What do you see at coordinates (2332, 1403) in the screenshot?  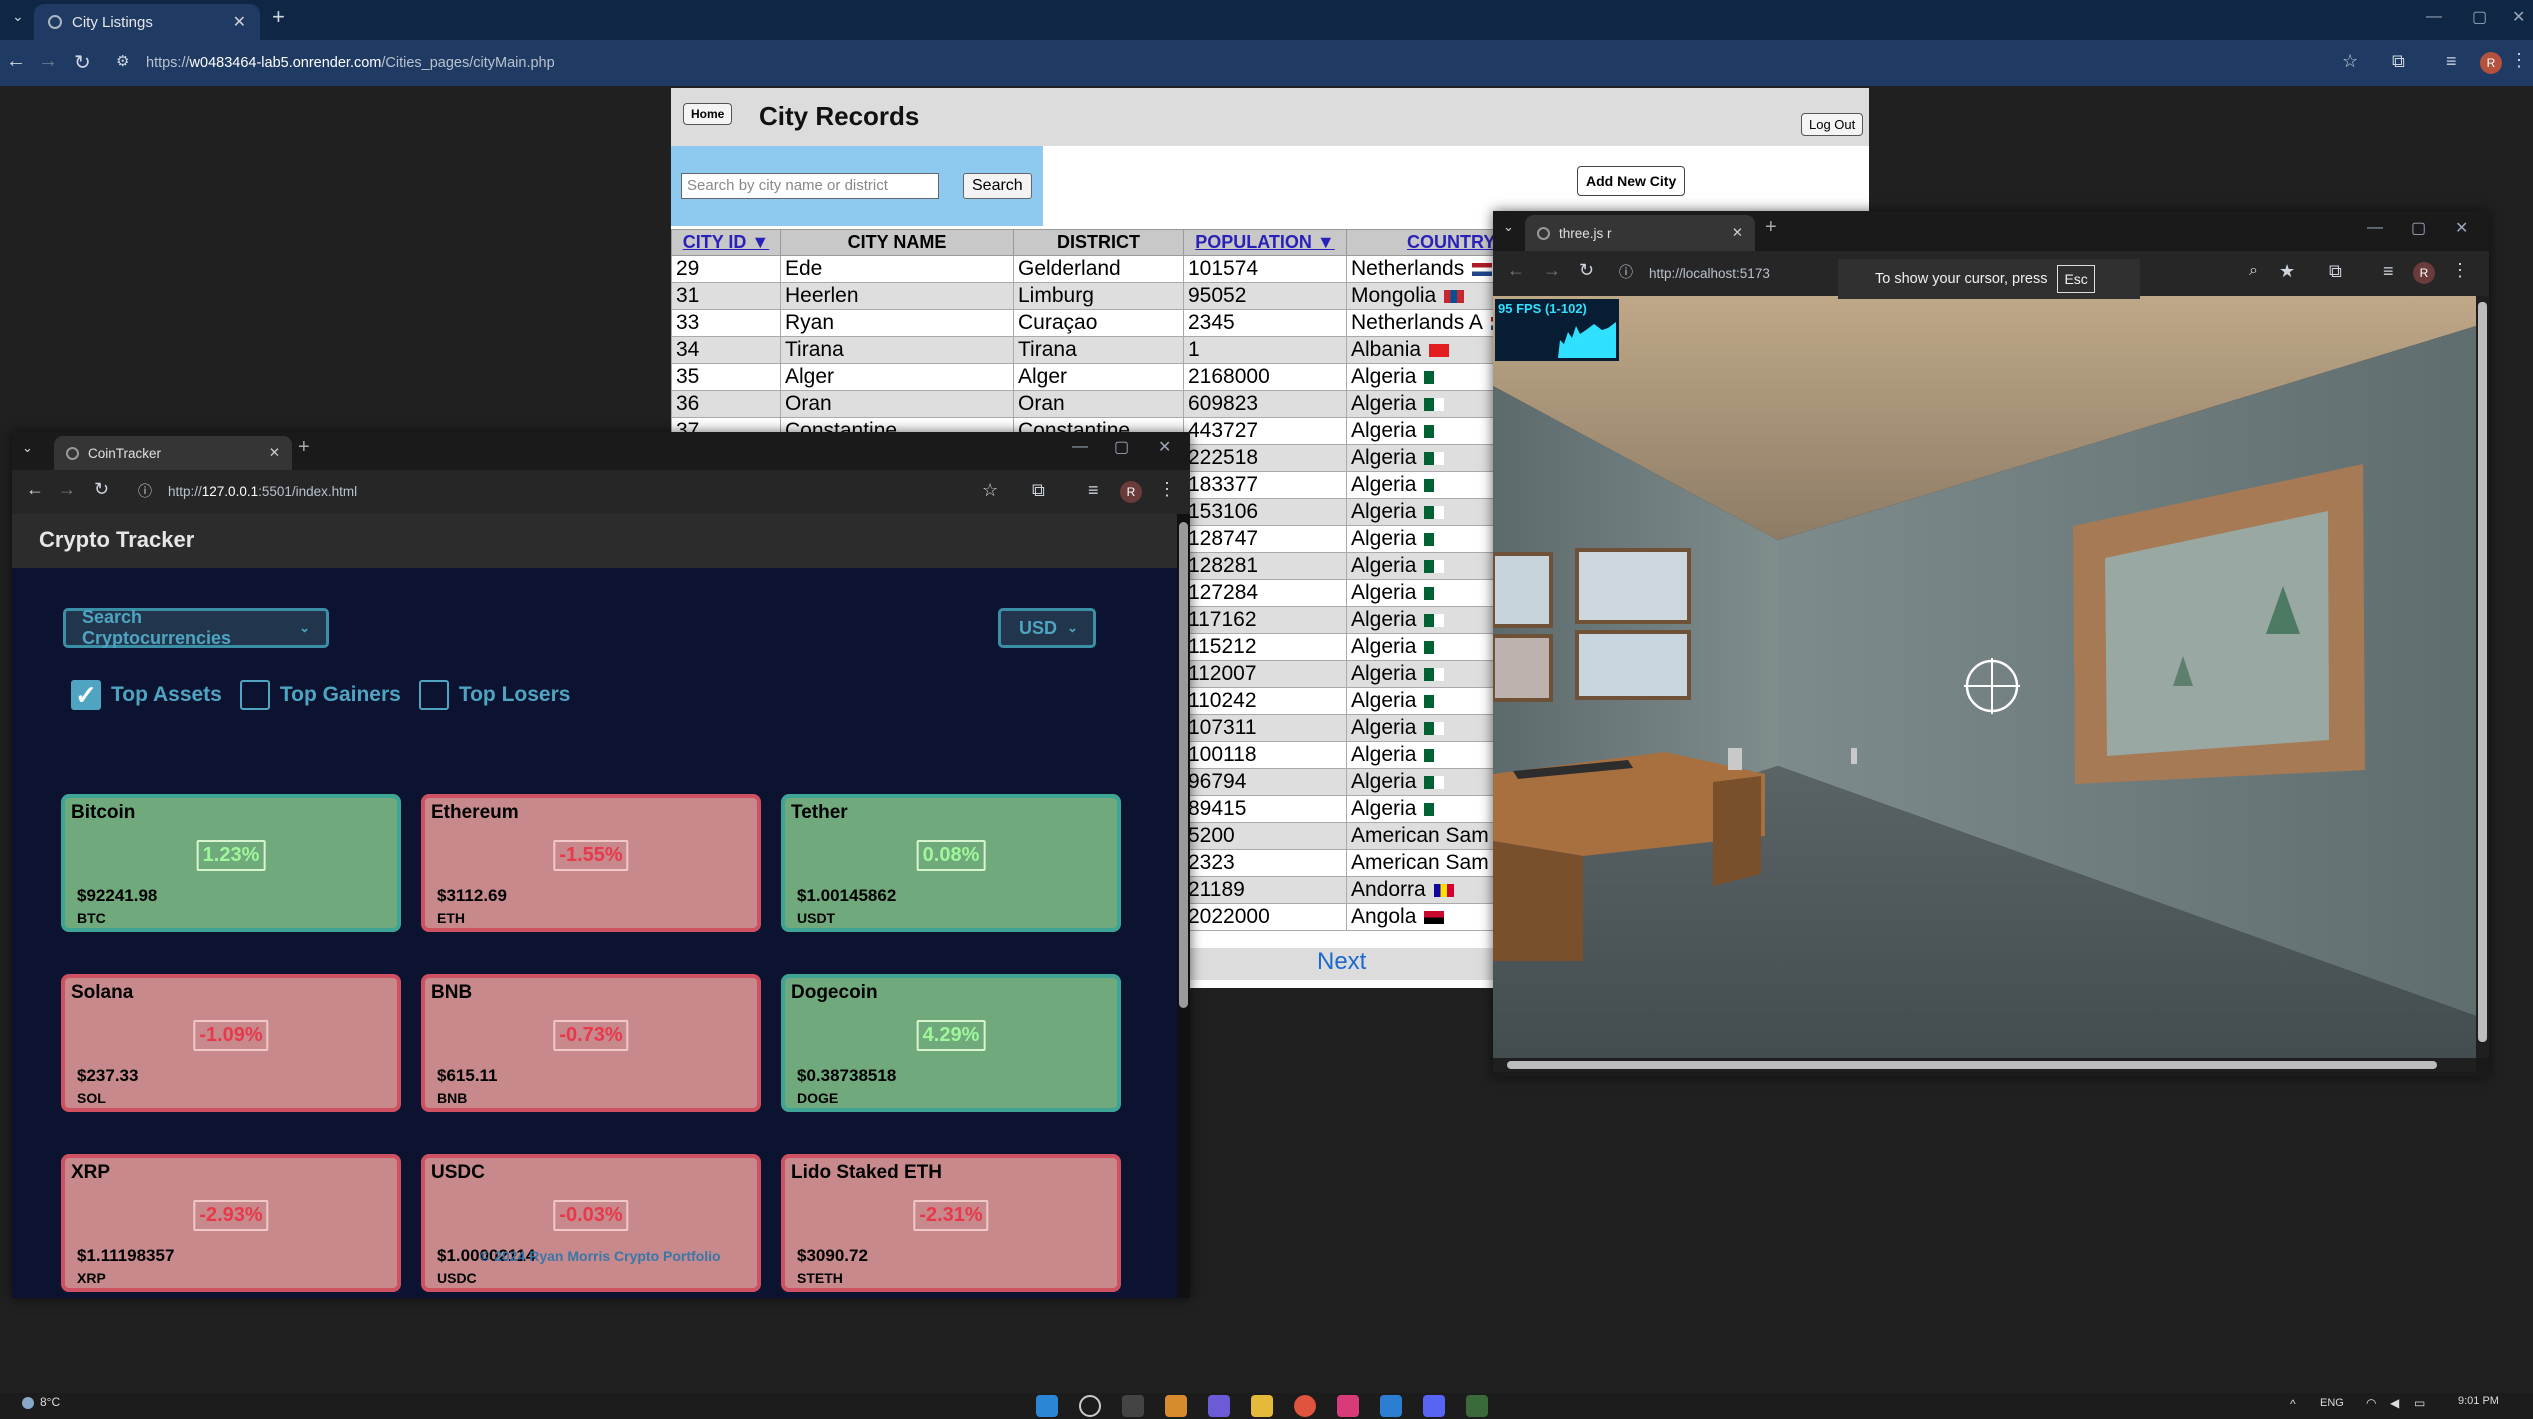 I see `language-indicator: ENG` at bounding box center [2332, 1403].